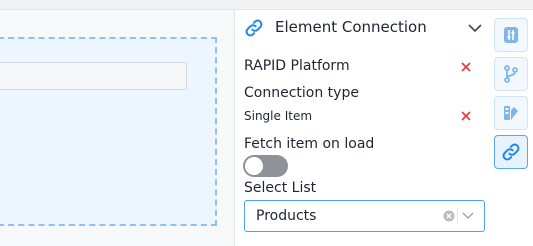  I want to click on remove-connection-type-close-icon, so click(466, 116).